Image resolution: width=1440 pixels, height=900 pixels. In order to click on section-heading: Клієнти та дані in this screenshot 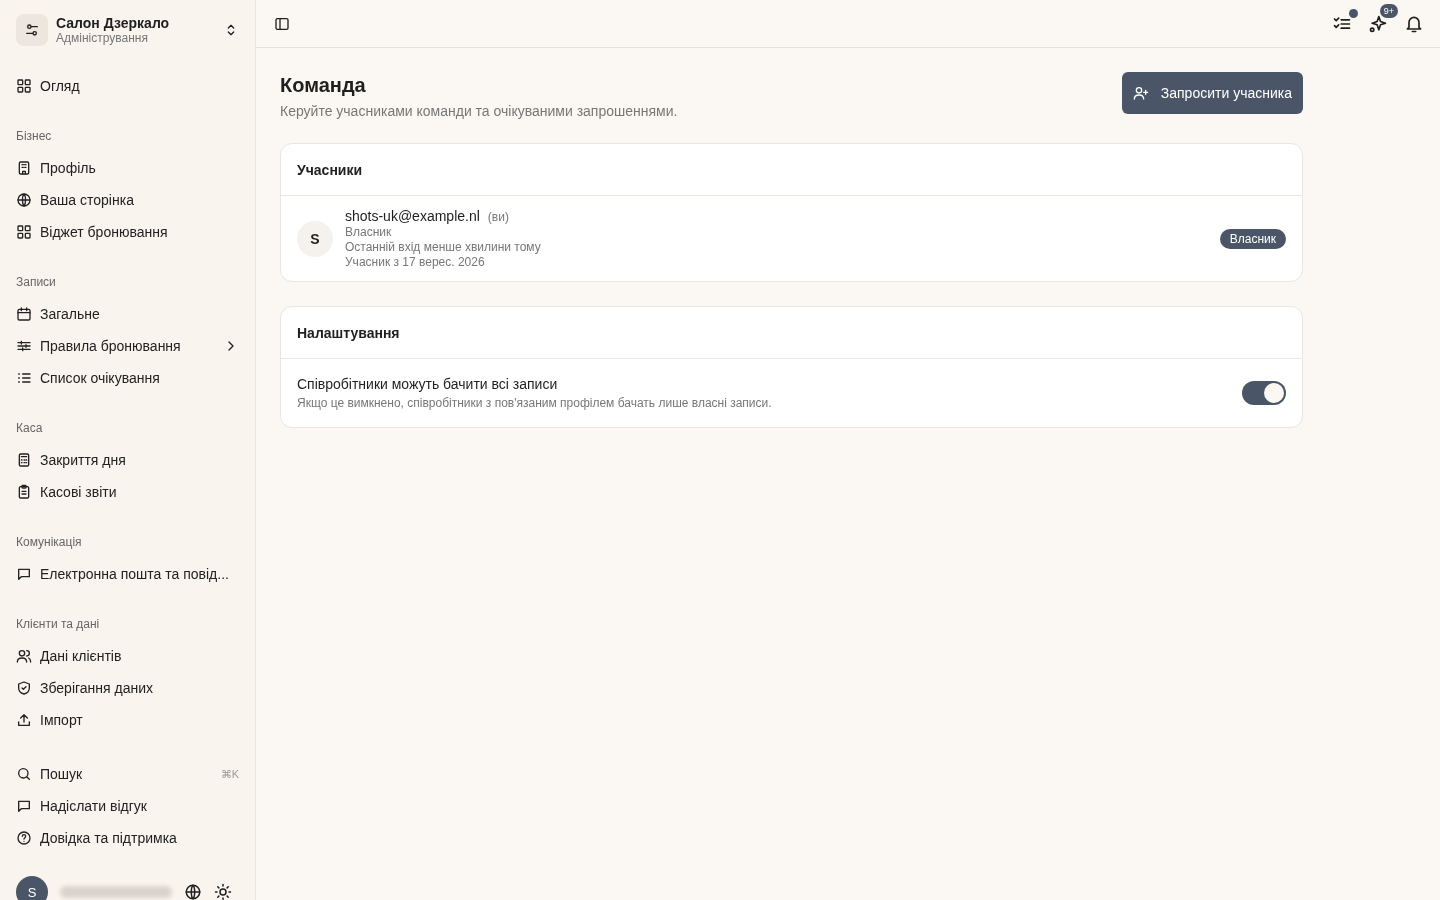, I will do `click(58, 624)`.